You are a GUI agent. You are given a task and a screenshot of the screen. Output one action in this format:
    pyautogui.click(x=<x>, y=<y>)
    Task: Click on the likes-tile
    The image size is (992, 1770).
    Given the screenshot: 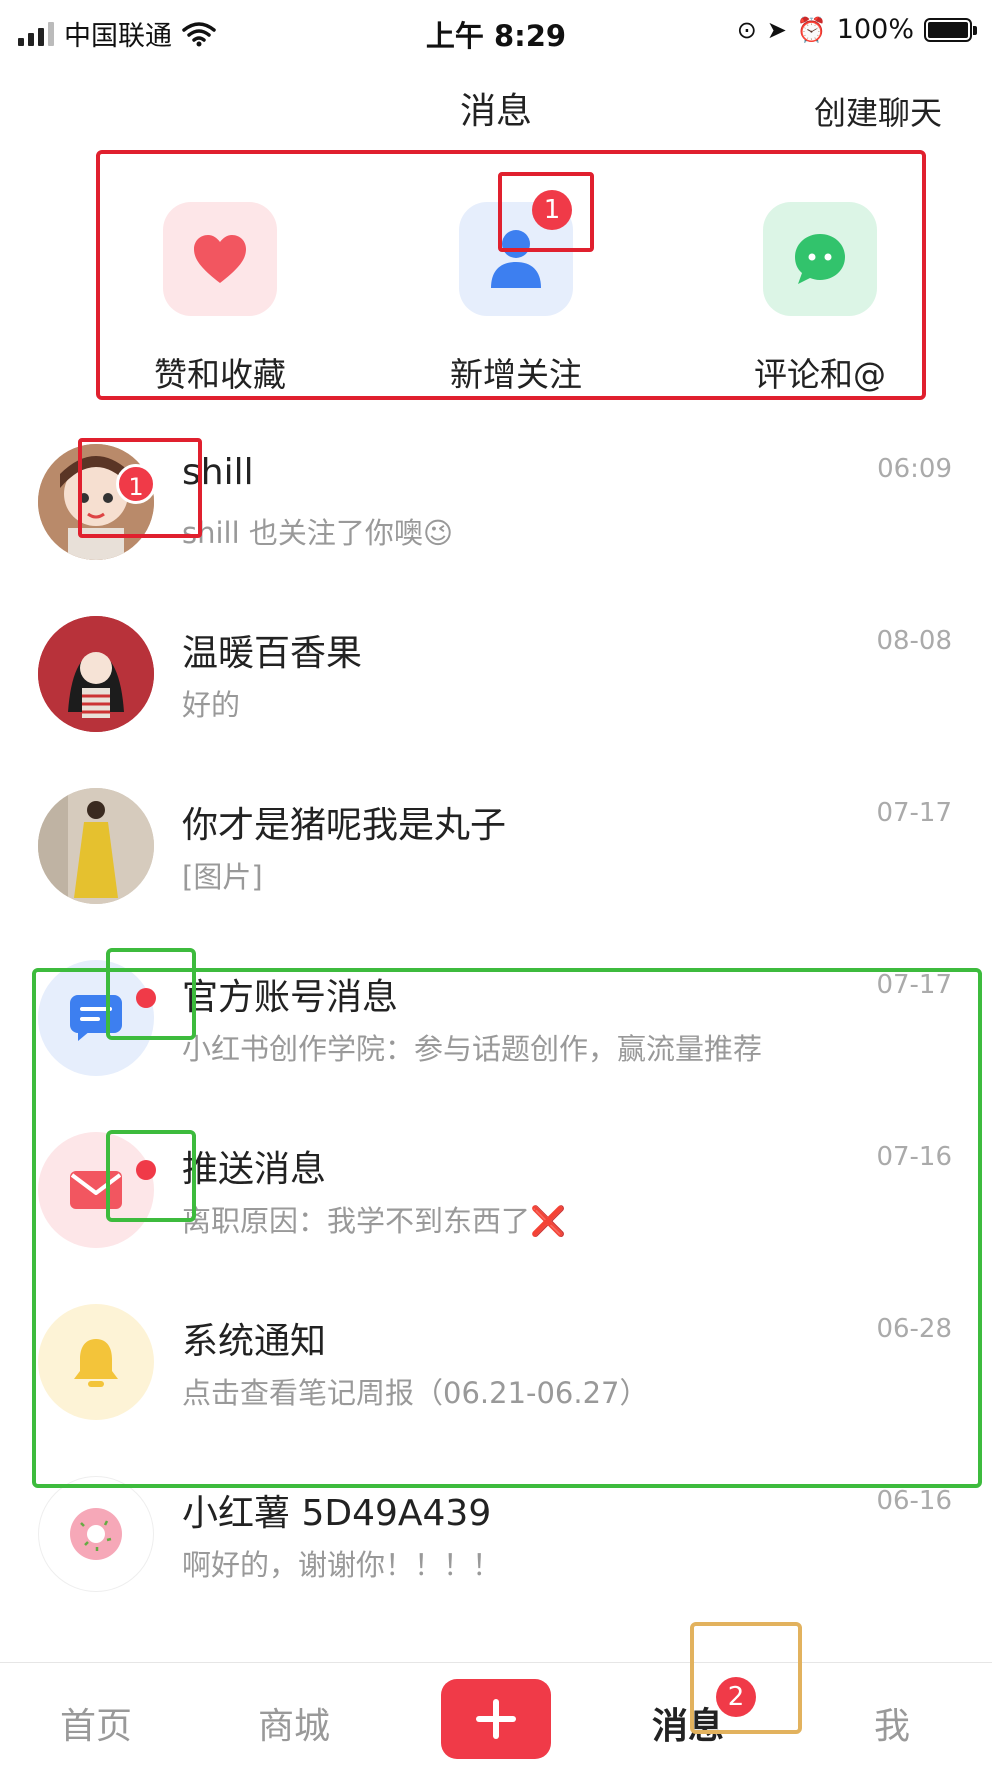 What is the action you would take?
    pyautogui.click(x=220, y=259)
    